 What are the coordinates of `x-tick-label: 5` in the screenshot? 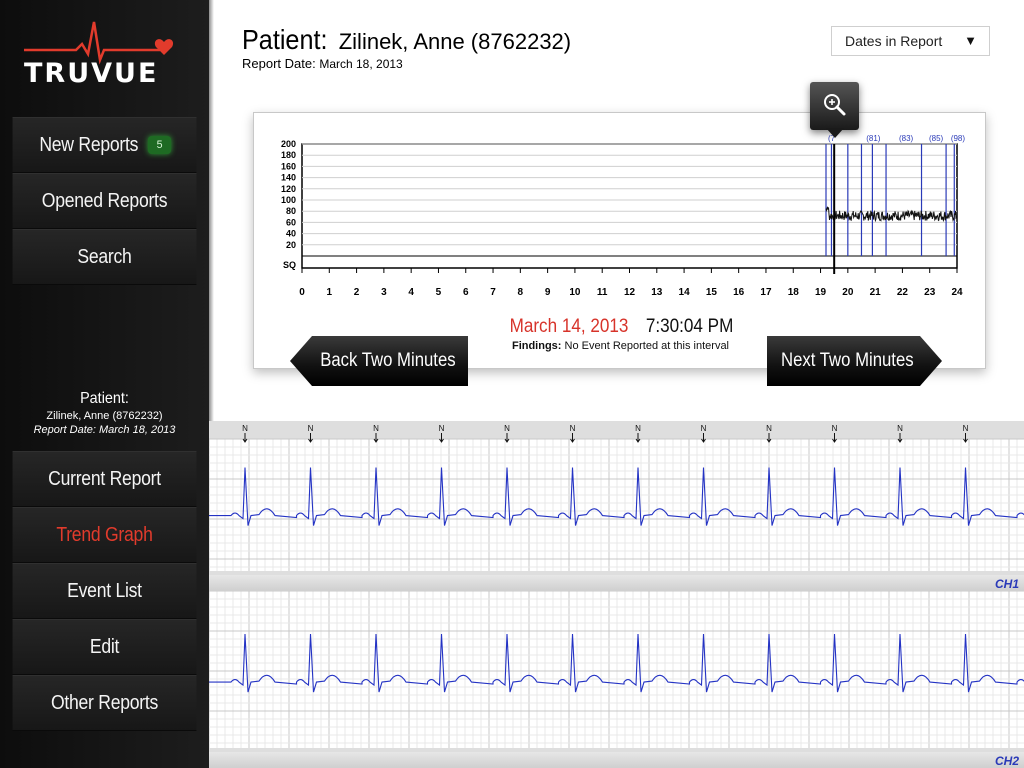 It's located at (439, 292).